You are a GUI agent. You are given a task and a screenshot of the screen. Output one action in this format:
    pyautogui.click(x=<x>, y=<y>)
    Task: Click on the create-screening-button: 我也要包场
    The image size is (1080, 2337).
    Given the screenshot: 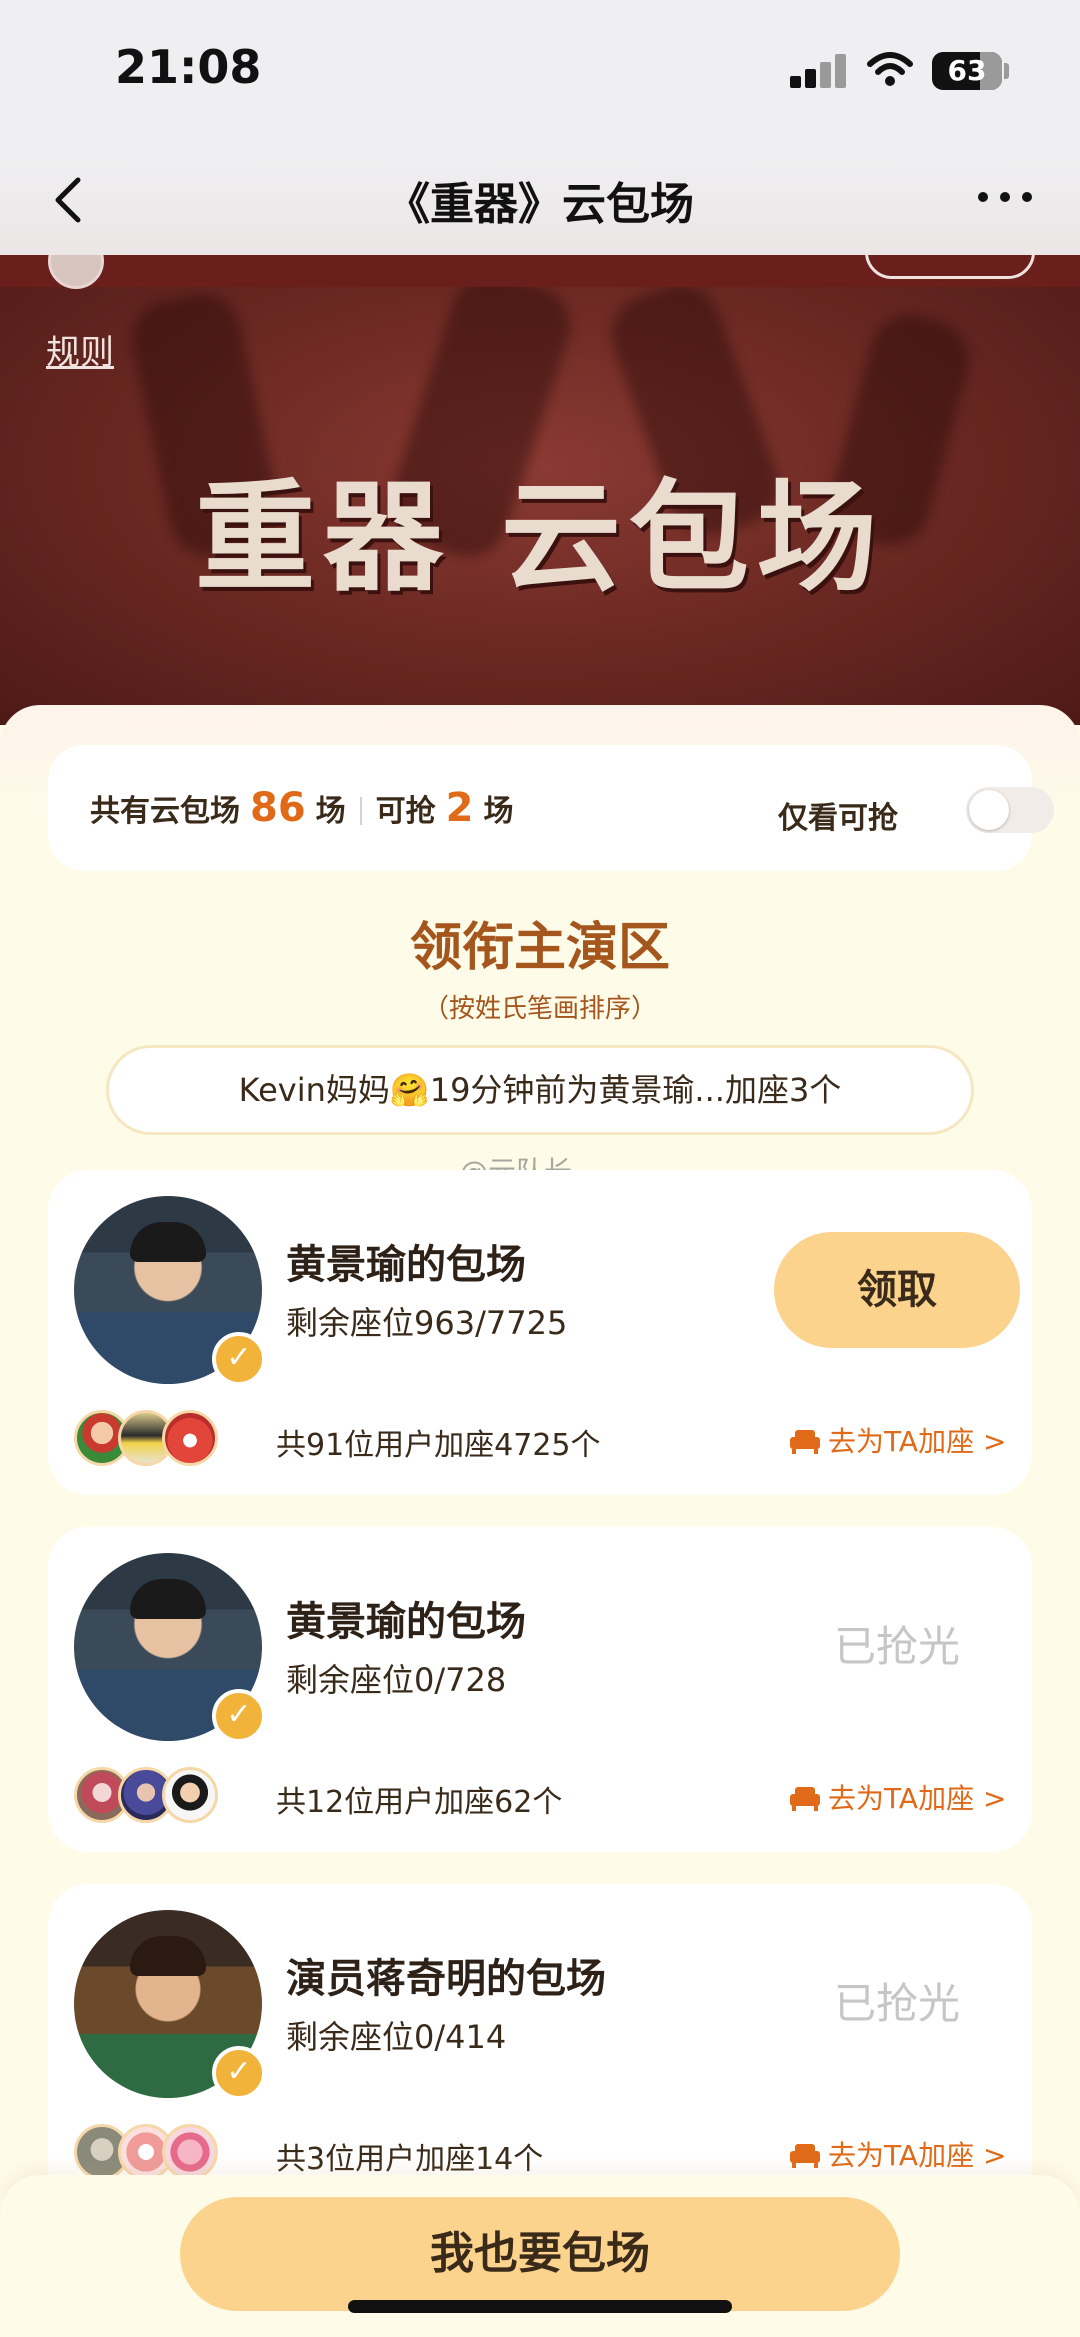 What is the action you would take?
    pyautogui.click(x=540, y=2254)
    